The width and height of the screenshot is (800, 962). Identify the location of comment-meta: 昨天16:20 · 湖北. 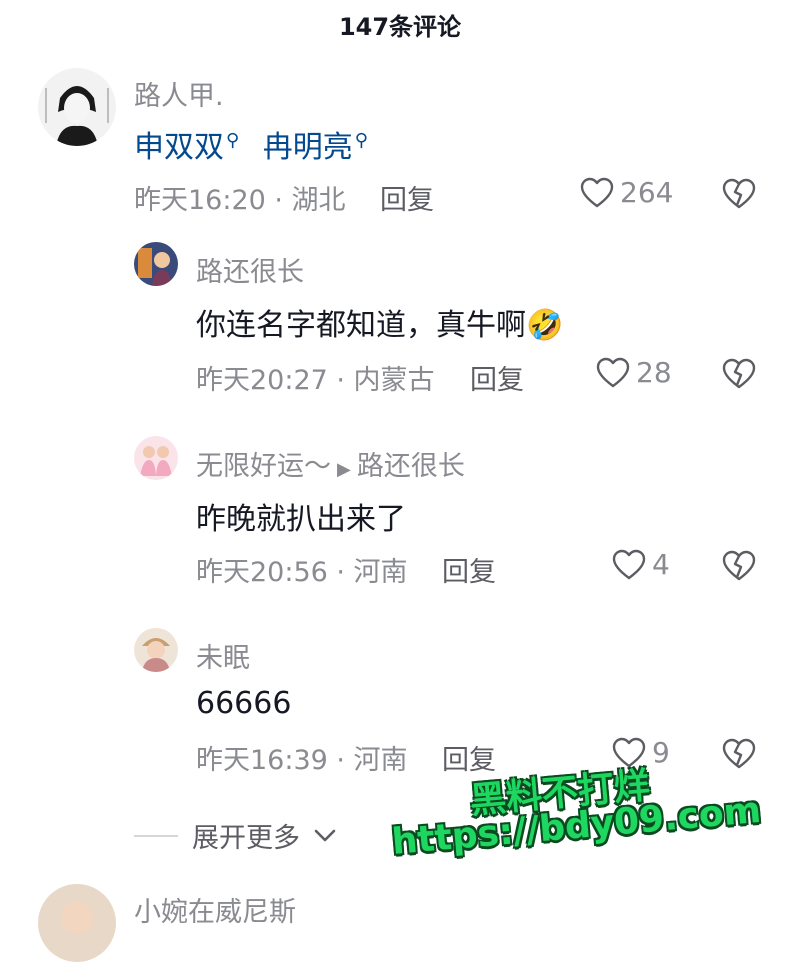
(240, 200).